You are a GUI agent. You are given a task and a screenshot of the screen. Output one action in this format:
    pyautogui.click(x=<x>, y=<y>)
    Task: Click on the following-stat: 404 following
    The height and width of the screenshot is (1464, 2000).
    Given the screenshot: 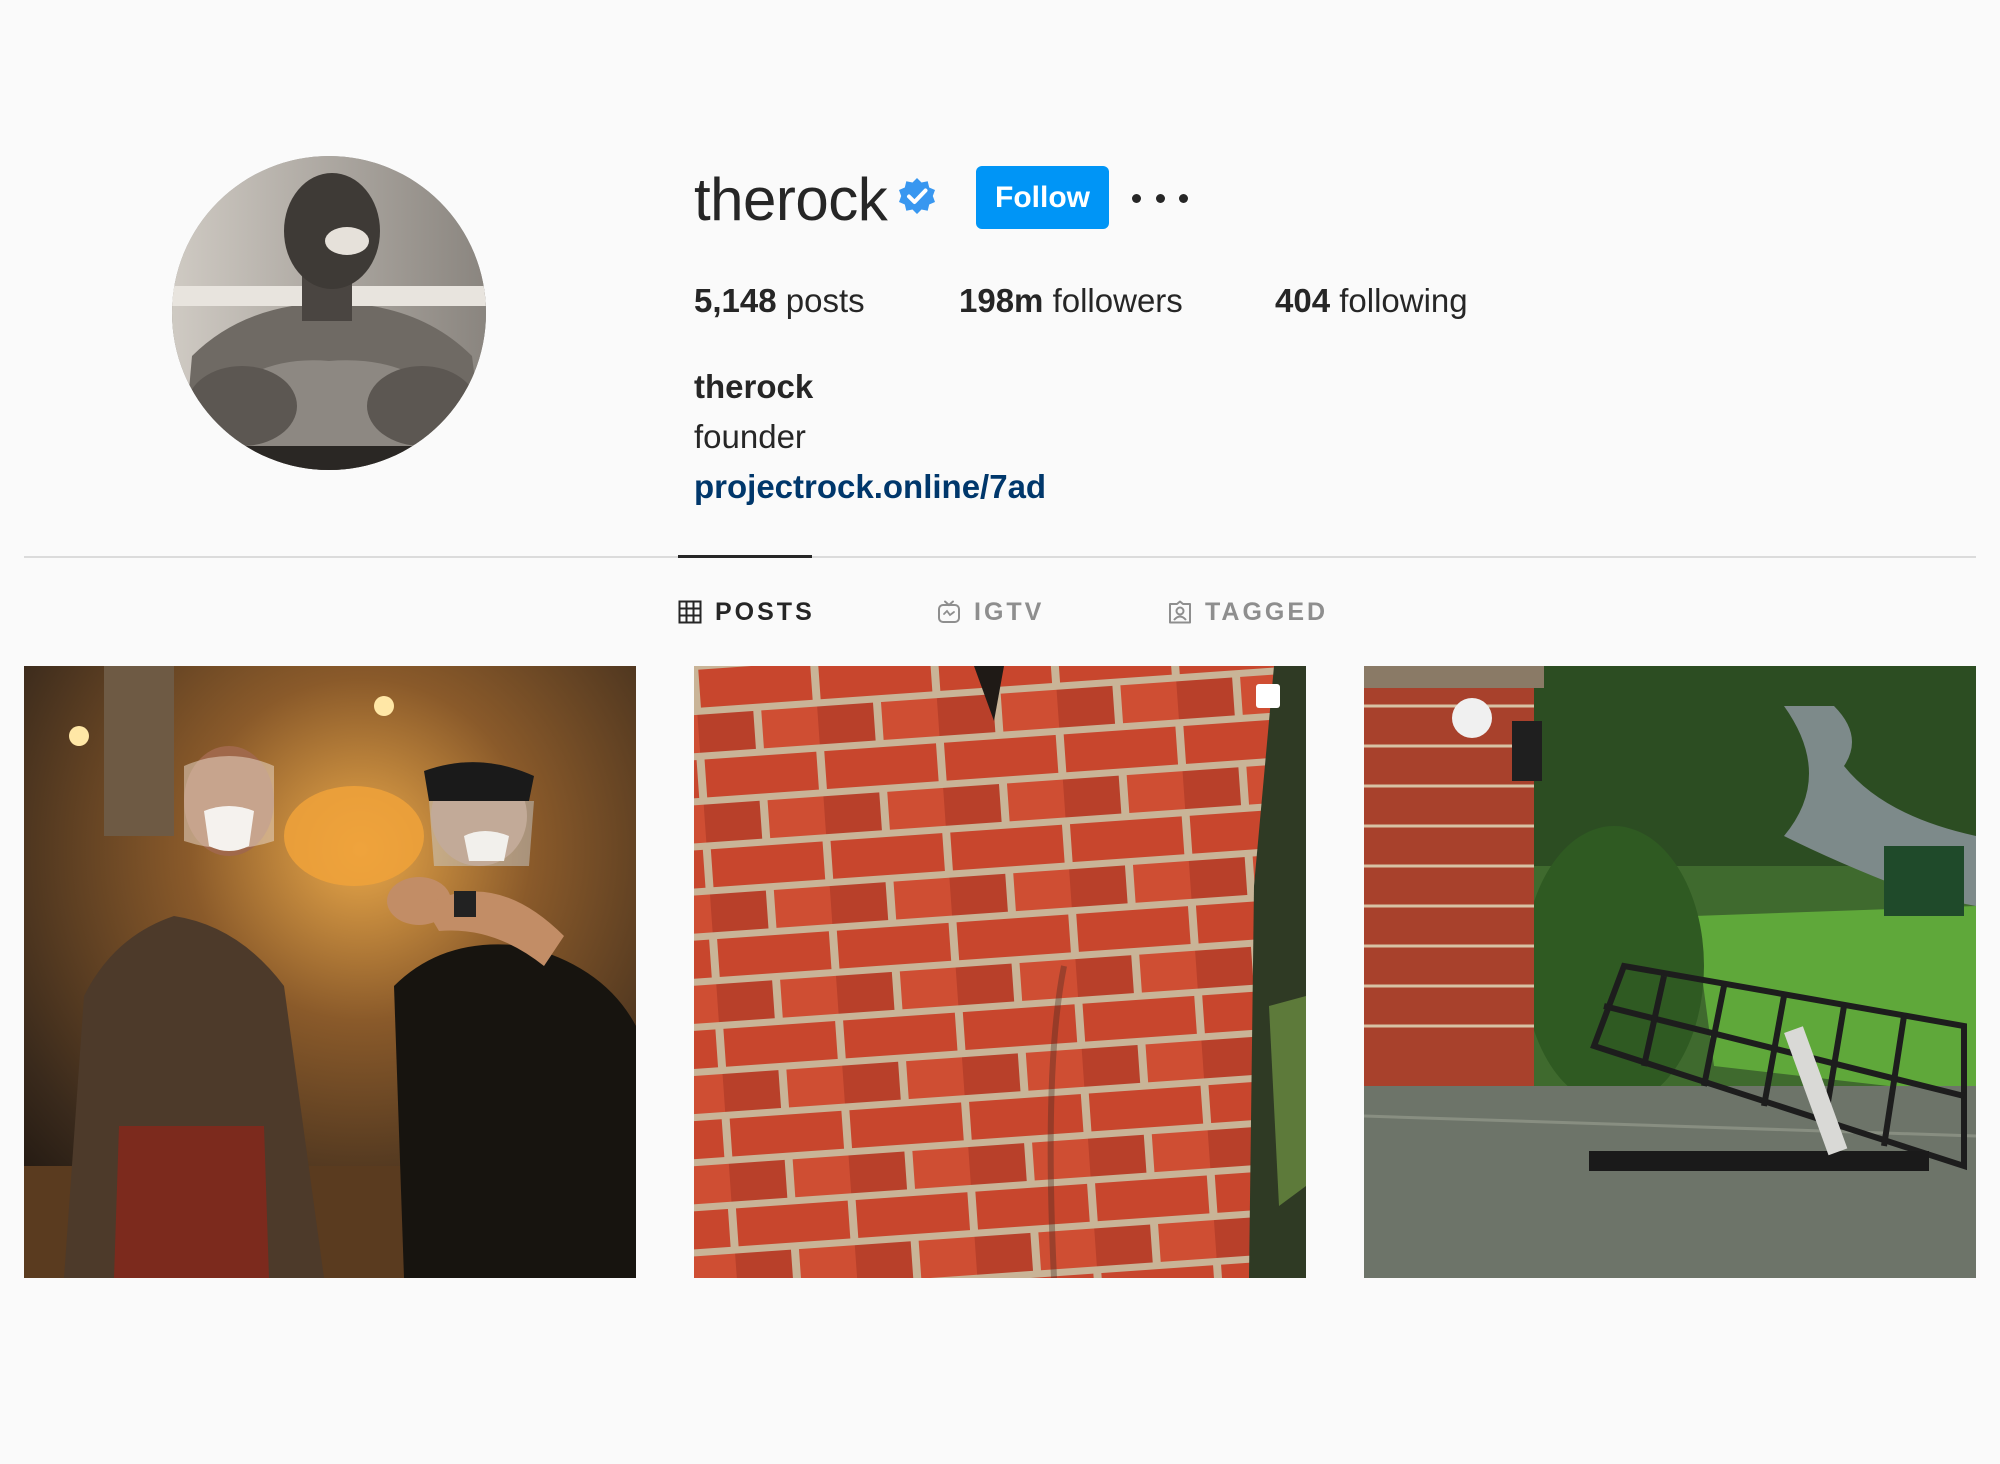 What is the action you would take?
    pyautogui.click(x=1371, y=301)
    